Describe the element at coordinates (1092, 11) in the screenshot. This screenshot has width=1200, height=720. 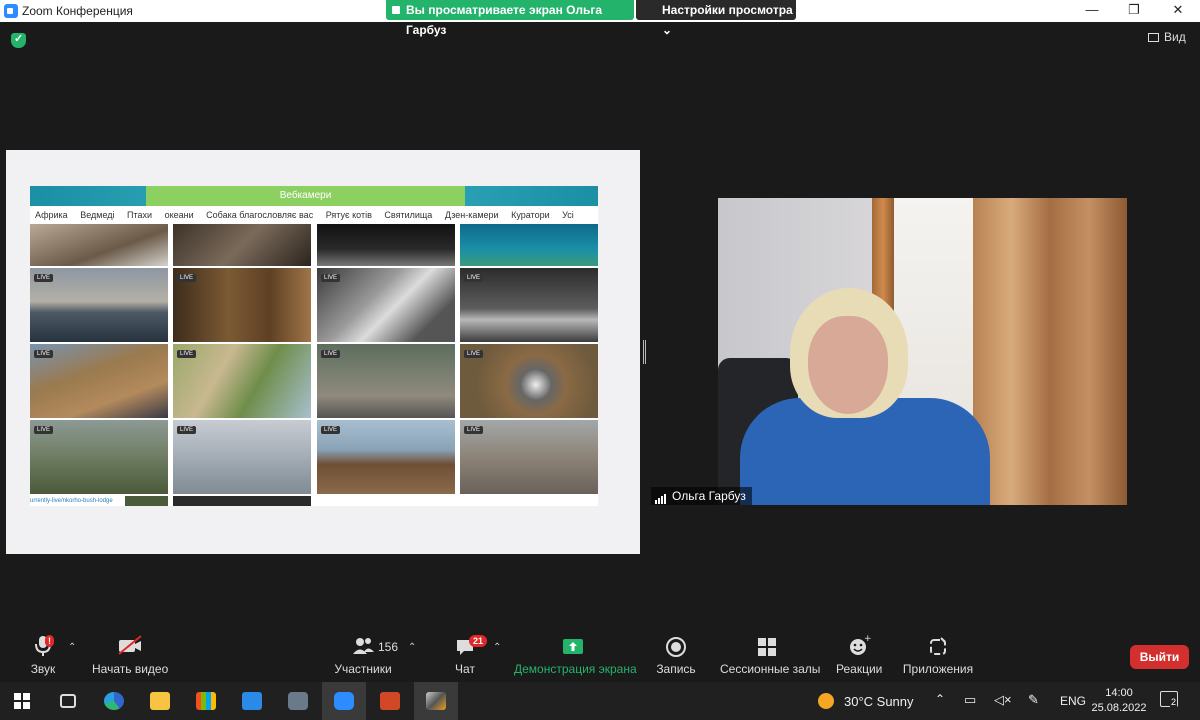
I see `minimize-button: —` at that location.